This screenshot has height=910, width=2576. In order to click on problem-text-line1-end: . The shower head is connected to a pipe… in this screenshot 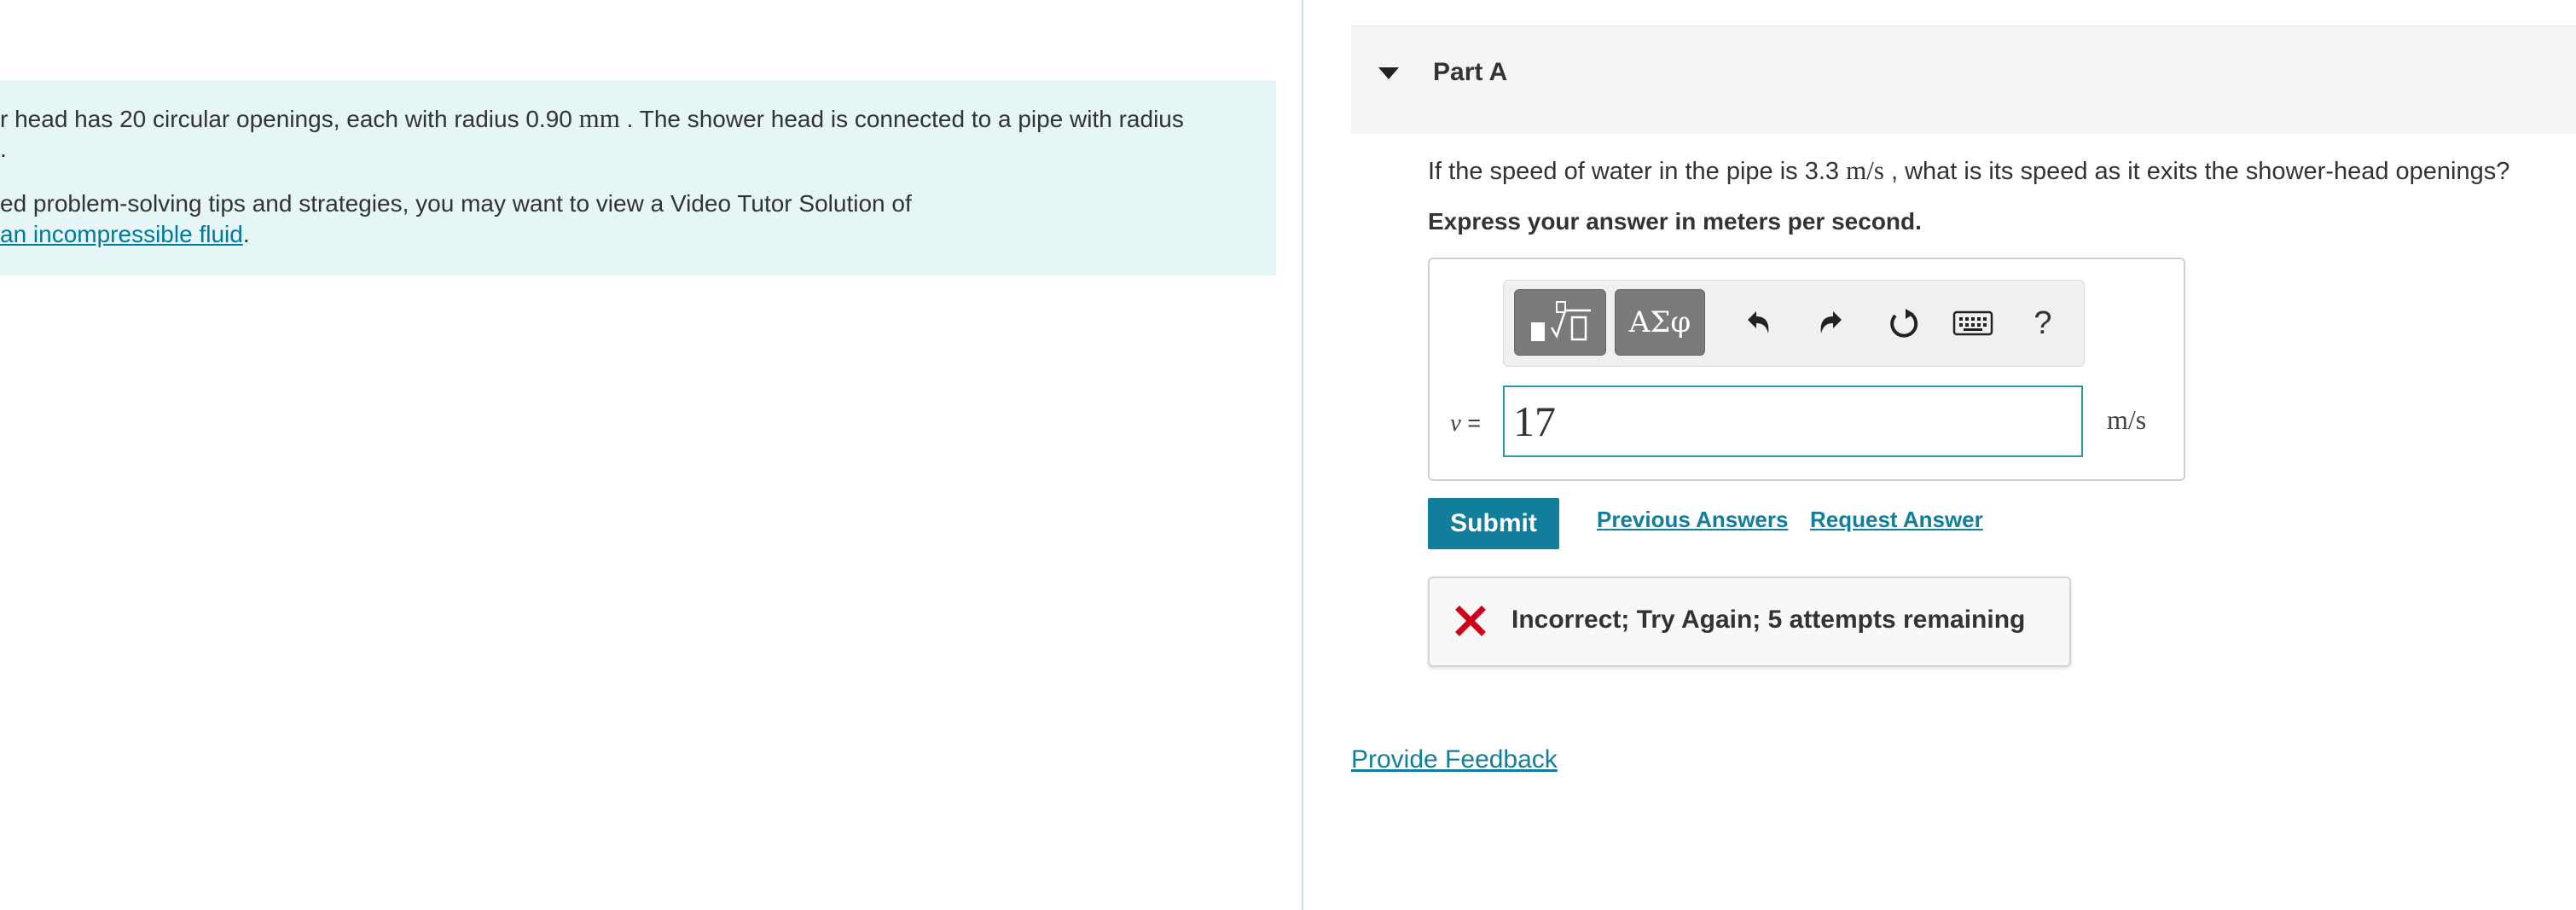, I will do `click(905, 119)`.